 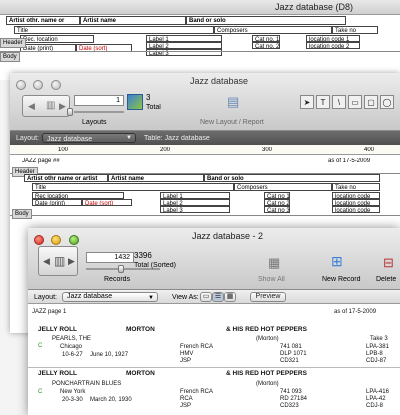 What do you see at coordinates (293, 354) in the screenshot?
I see `cat-no-2: DLP 1071` at bounding box center [293, 354].